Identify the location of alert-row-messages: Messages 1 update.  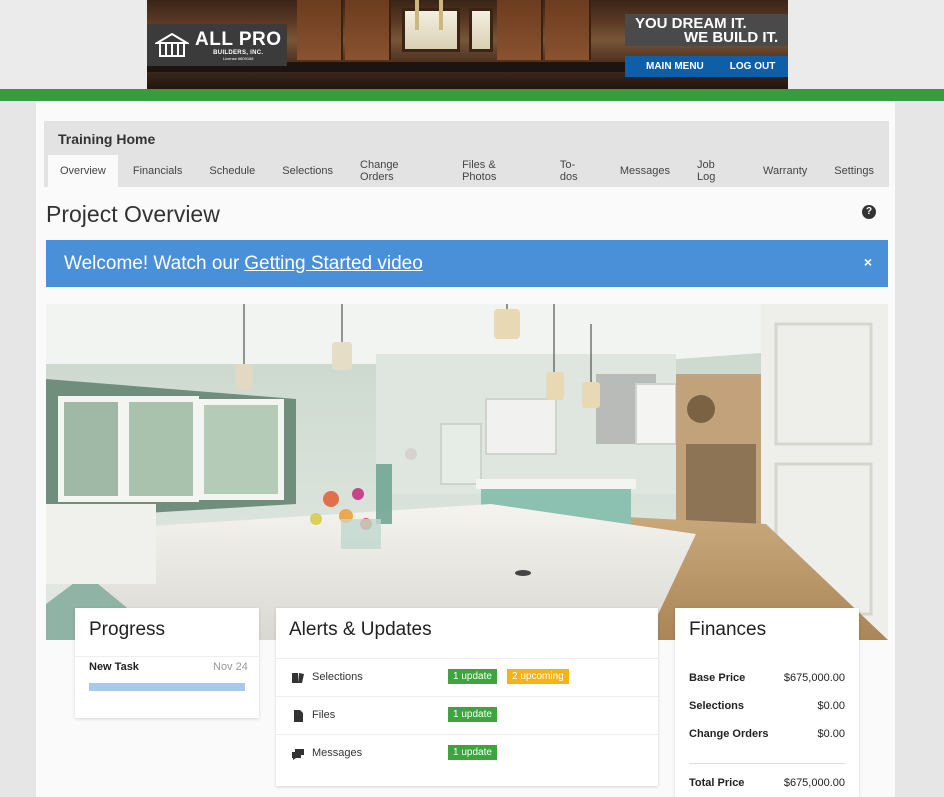
(467, 753).